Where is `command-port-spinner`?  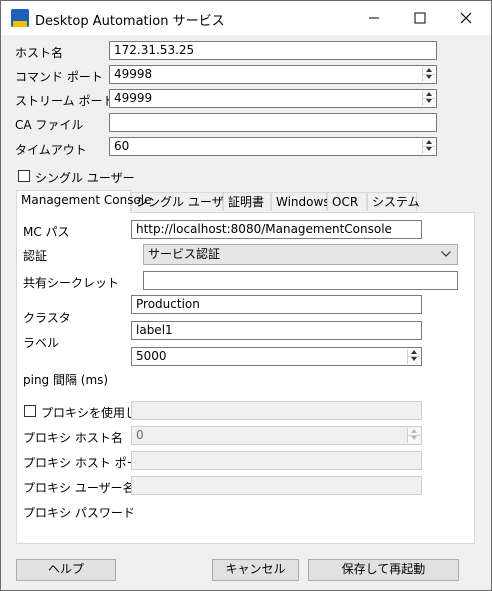
command-port-spinner is located at coordinates (428, 74).